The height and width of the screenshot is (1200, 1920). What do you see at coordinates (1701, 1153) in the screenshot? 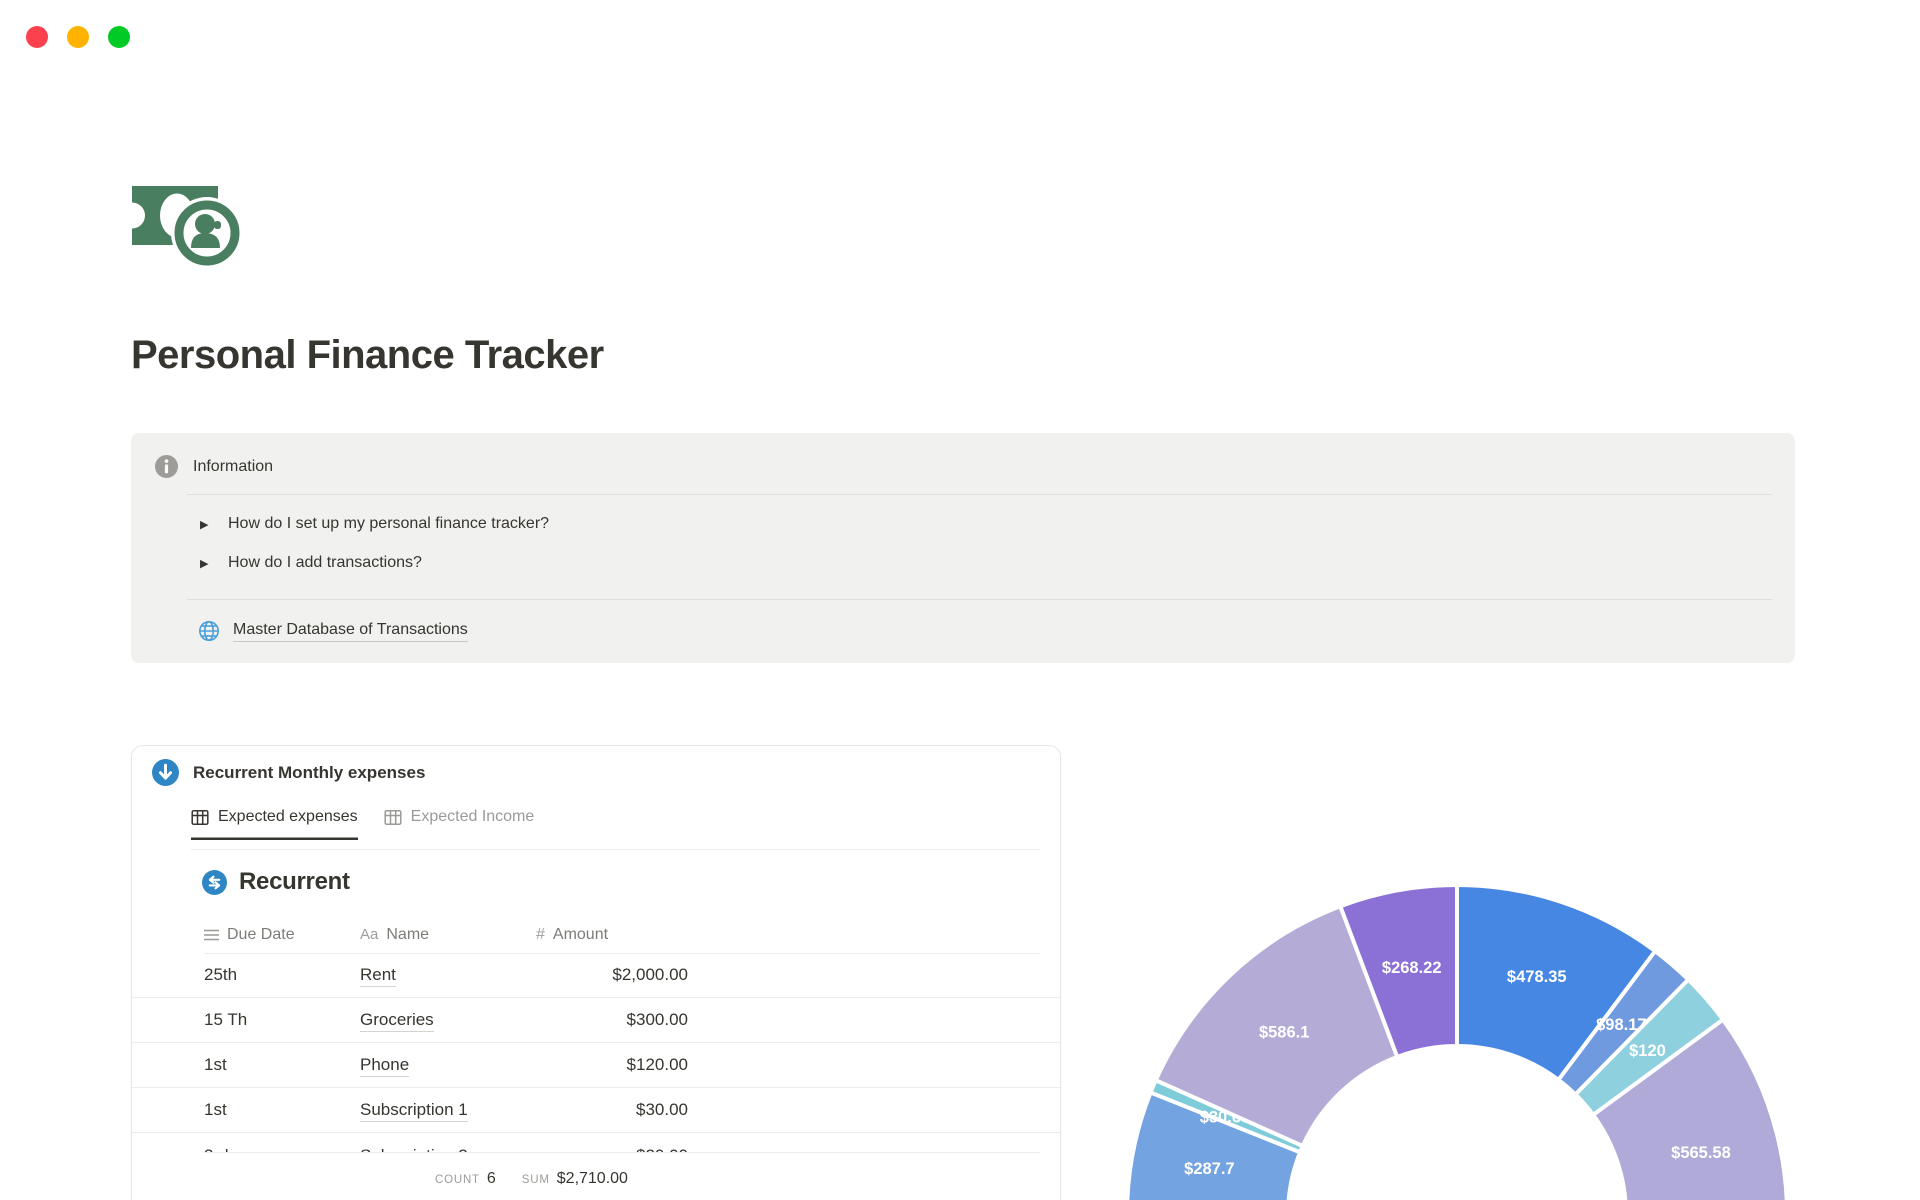
I see `slice-value-label: $565.58` at bounding box center [1701, 1153].